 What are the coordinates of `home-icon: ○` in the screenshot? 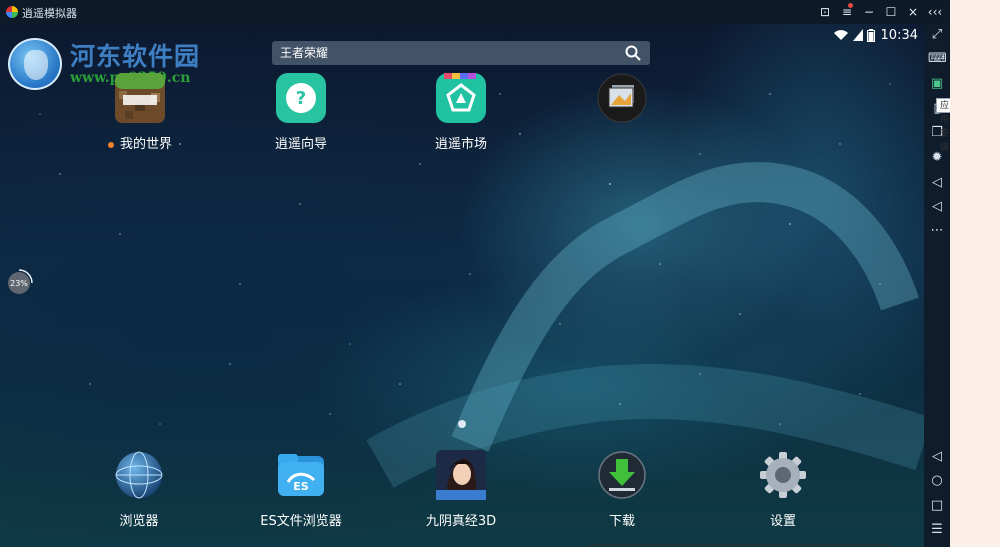 It's located at (937, 481).